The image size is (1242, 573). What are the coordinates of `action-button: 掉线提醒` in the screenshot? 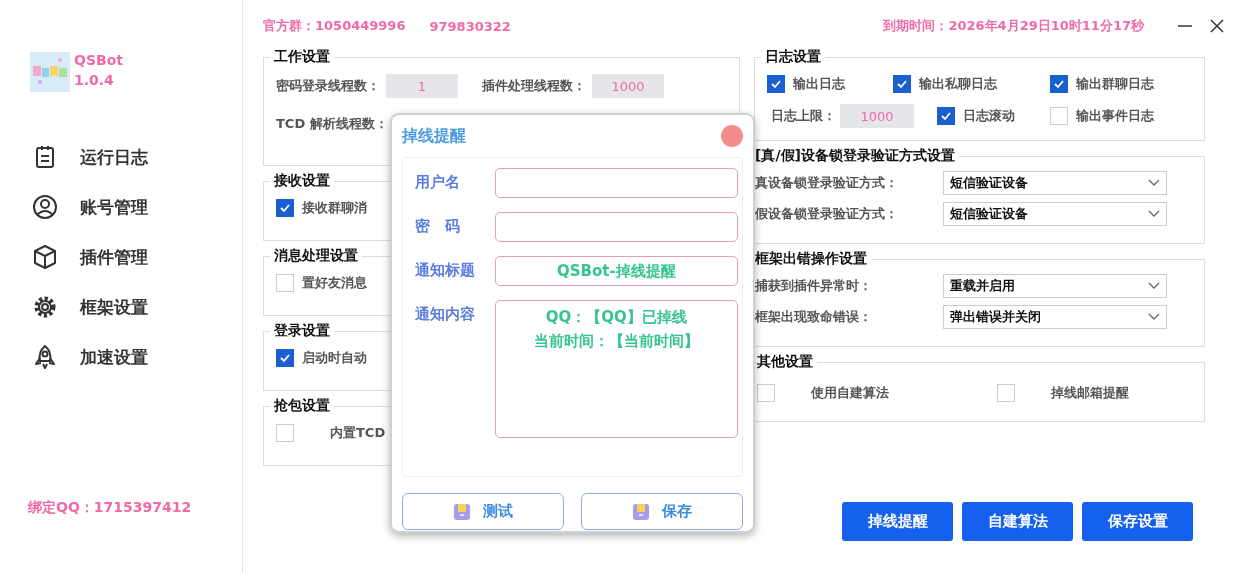 It's located at (897, 521).